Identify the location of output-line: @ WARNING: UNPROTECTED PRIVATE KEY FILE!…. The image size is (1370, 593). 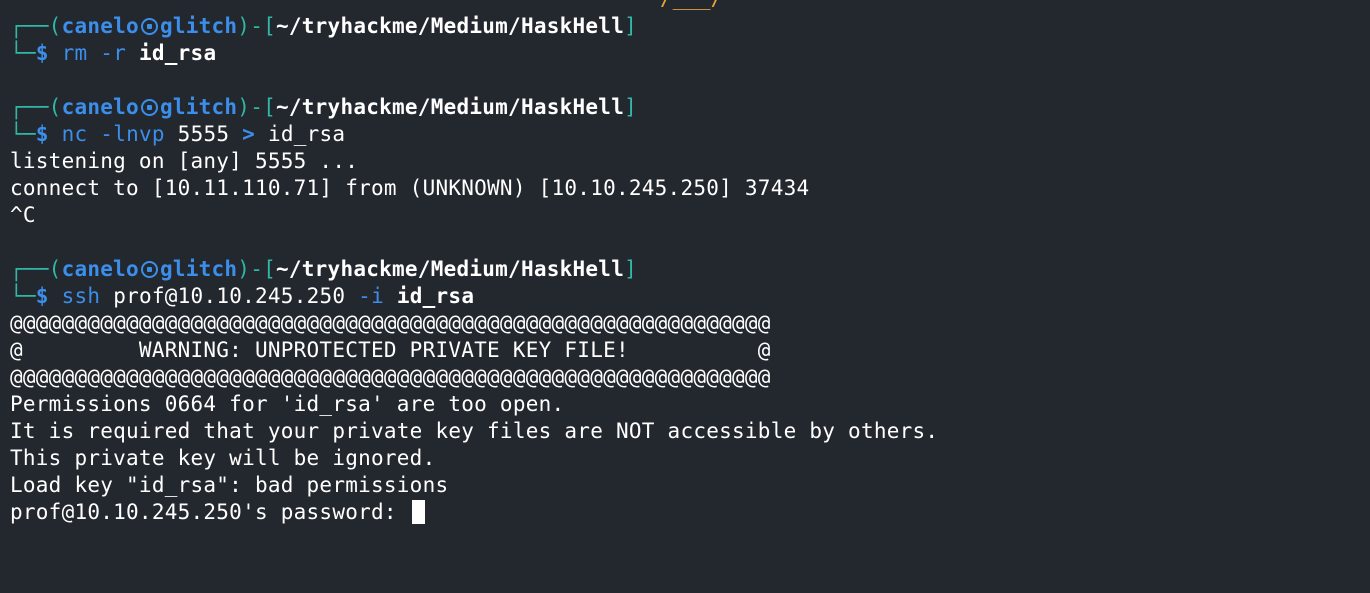
(390, 350).